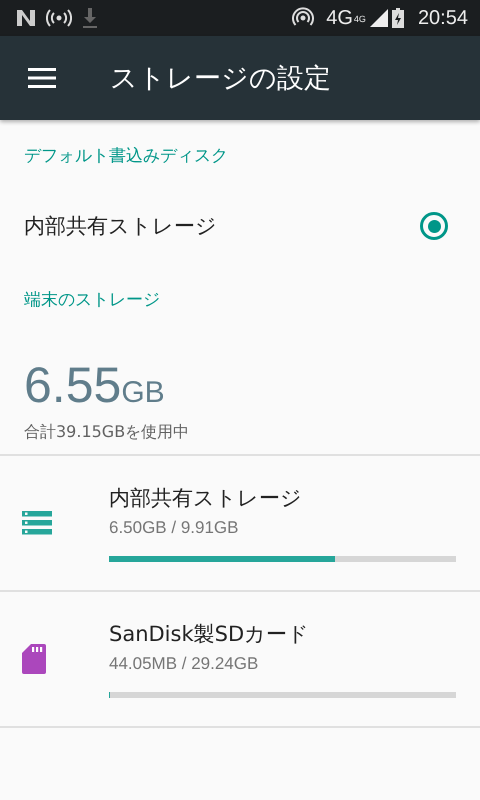 This screenshot has width=480, height=800. I want to click on used-amount: 6.55, so click(73, 385).